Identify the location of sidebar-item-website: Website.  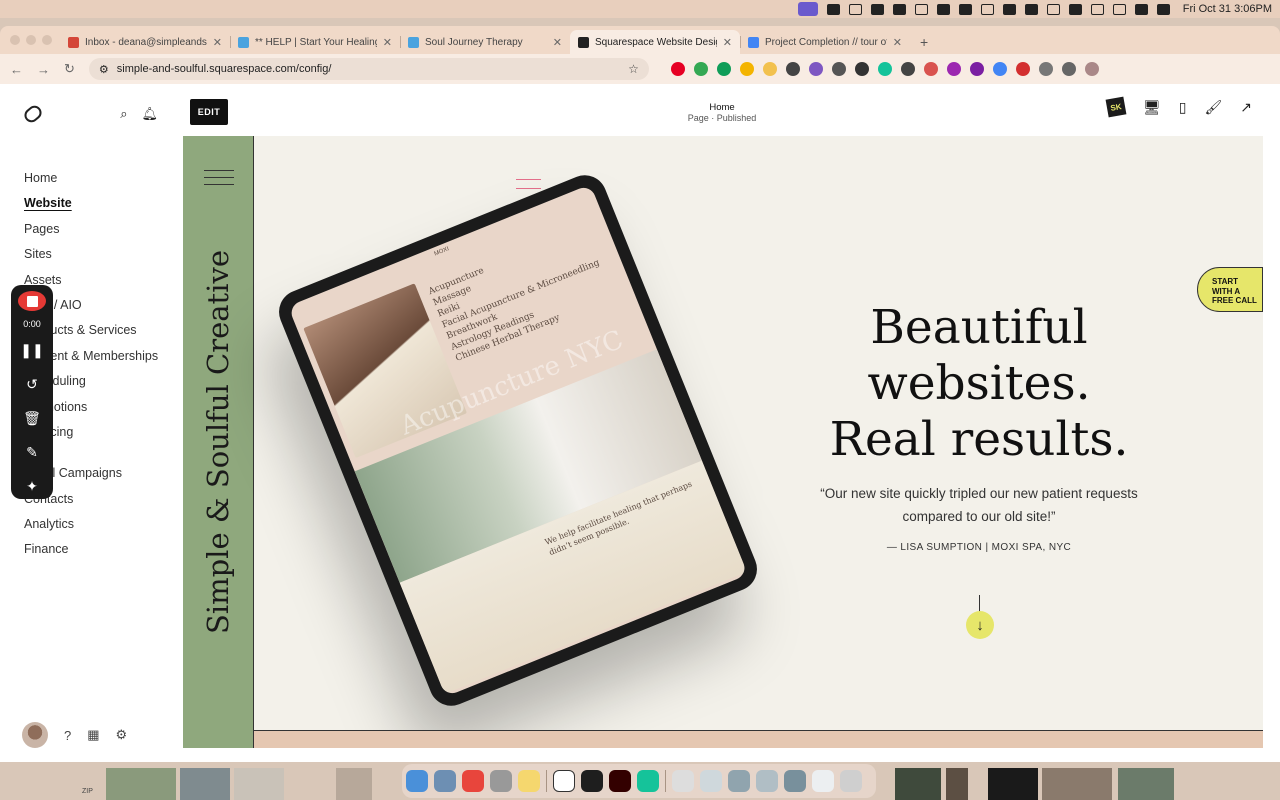
(103, 203).